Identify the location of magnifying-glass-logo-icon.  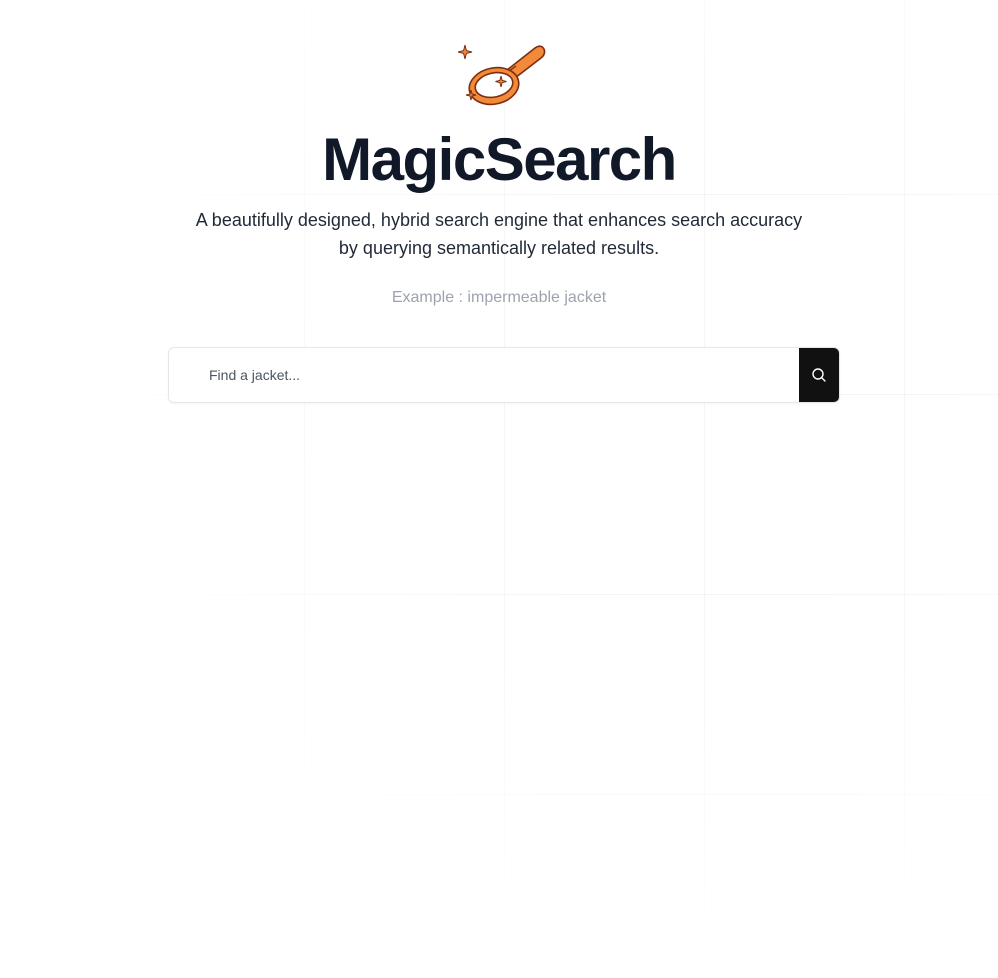
(501, 75).